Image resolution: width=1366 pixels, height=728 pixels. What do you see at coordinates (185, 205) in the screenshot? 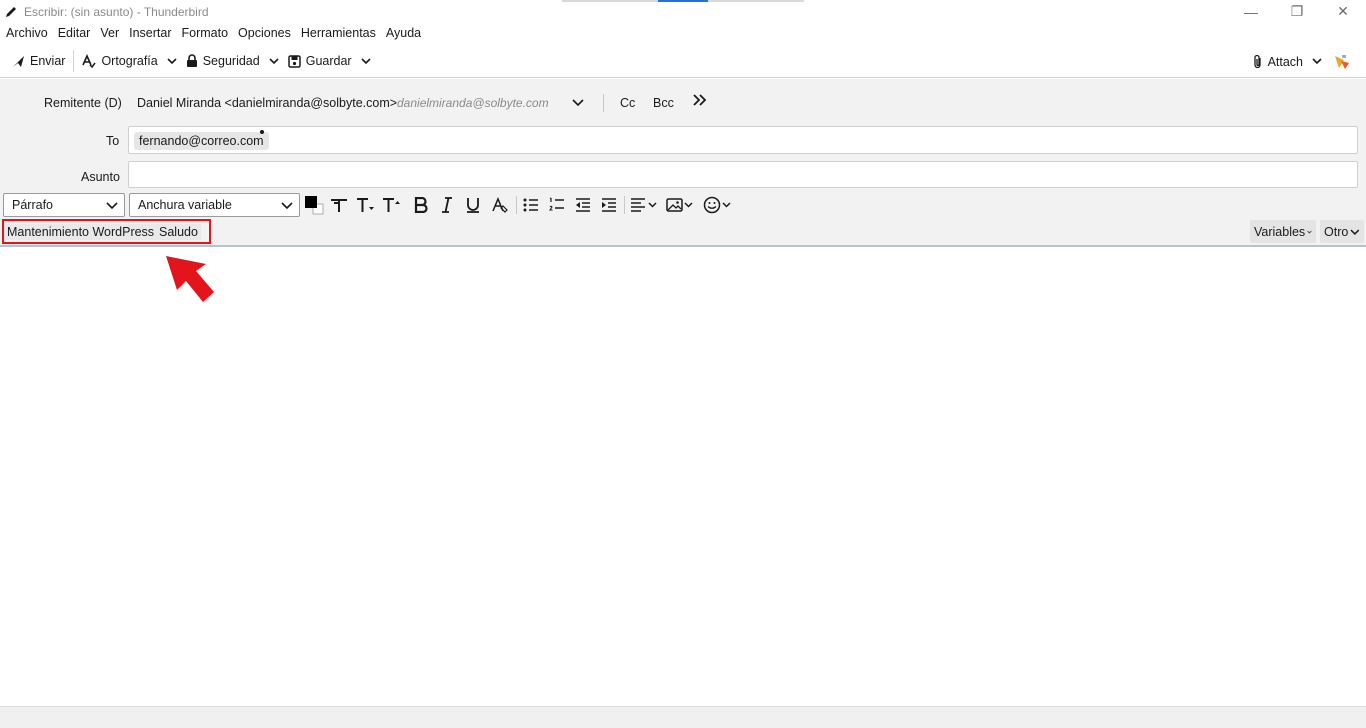
I see `font-value: Anchura variable` at bounding box center [185, 205].